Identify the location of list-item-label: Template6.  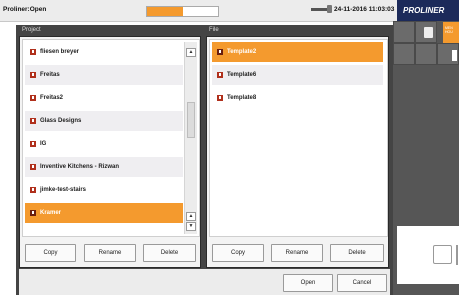
(242, 75).